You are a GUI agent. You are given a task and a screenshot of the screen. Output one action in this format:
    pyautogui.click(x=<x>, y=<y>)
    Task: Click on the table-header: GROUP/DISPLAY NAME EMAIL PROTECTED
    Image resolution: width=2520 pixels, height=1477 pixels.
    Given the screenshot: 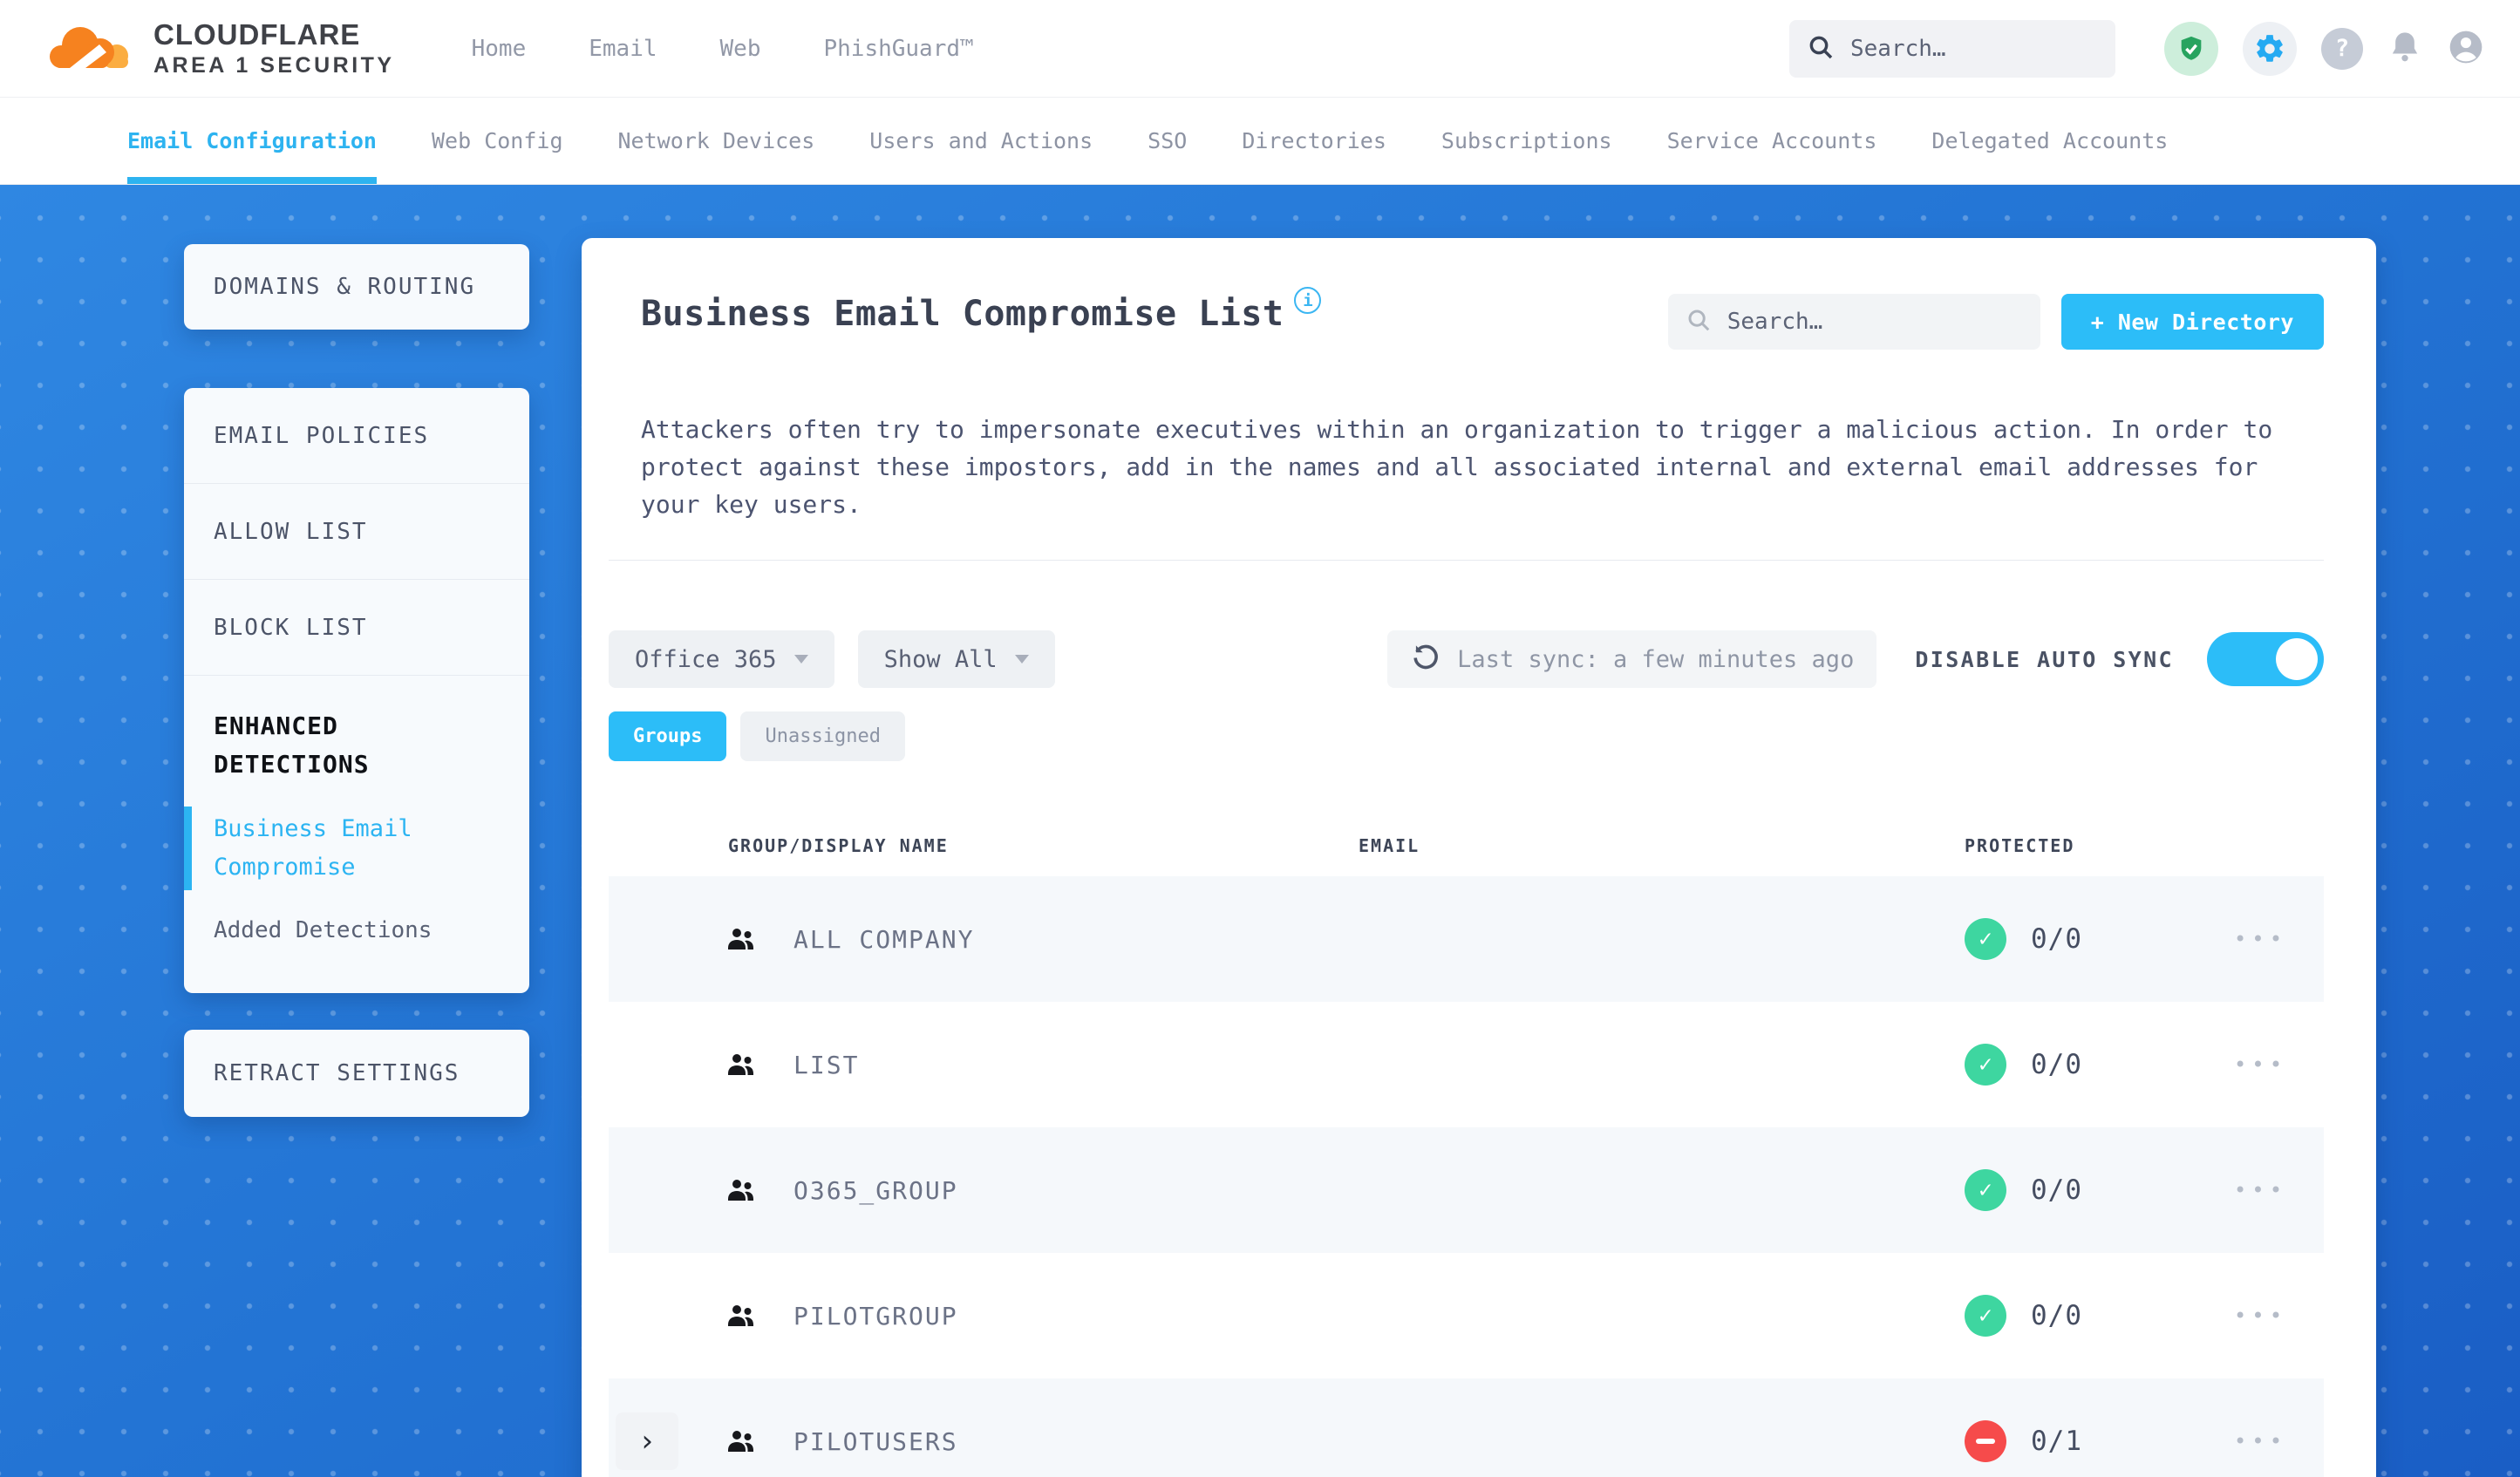 What is the action you would take?
    pyautogui.click(x=1466, y=846)
    